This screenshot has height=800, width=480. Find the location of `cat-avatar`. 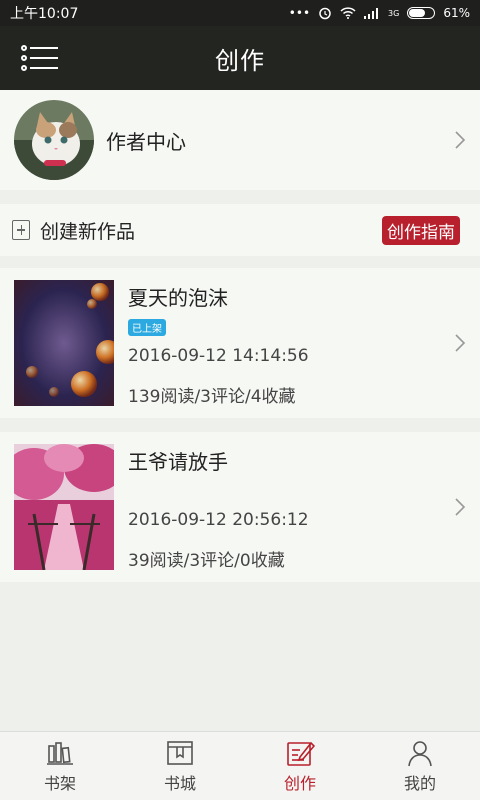

cat-avatar is located at coordinates (54, 140).